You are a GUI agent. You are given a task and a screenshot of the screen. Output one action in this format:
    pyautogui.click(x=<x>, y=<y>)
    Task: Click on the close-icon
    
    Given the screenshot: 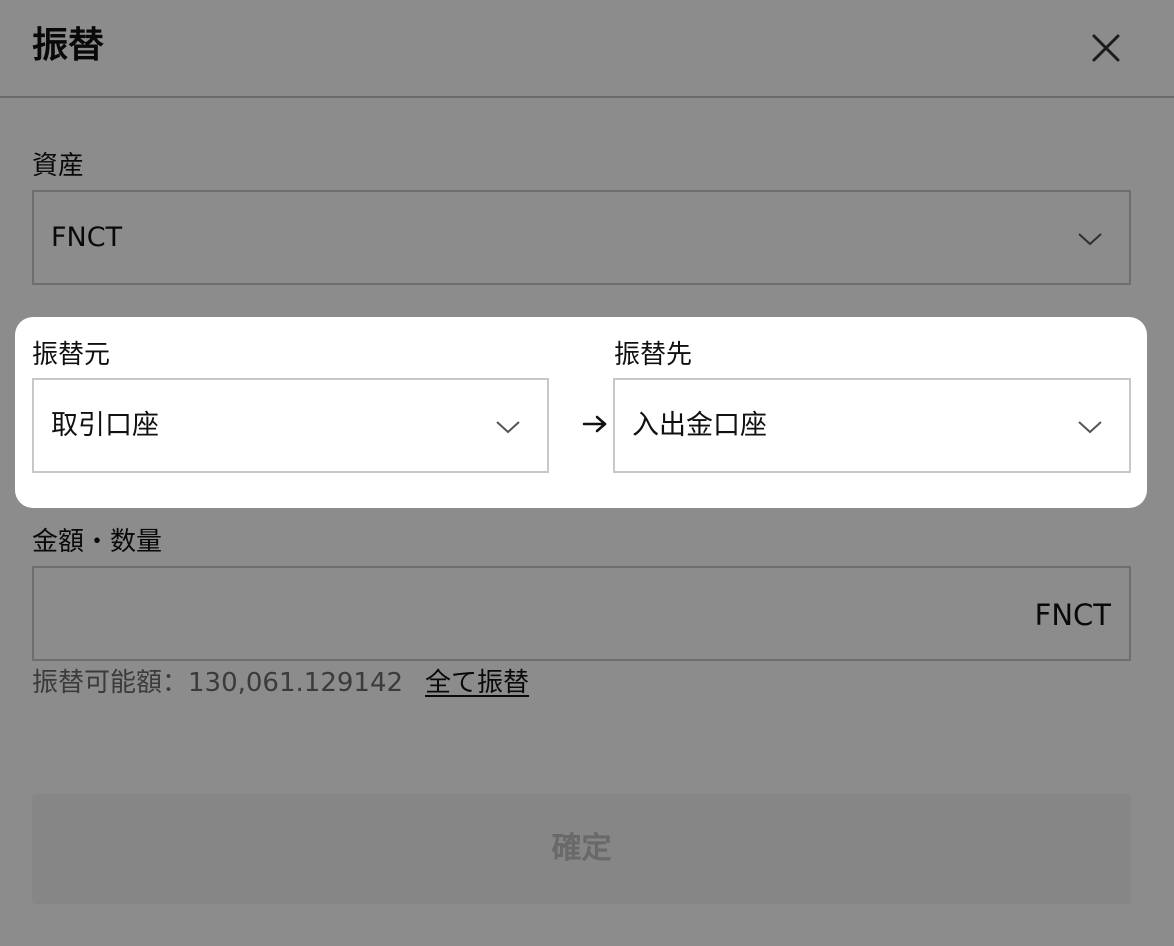 What is the action you would take?
    pyautogui.click(x=1106, y=48)
    